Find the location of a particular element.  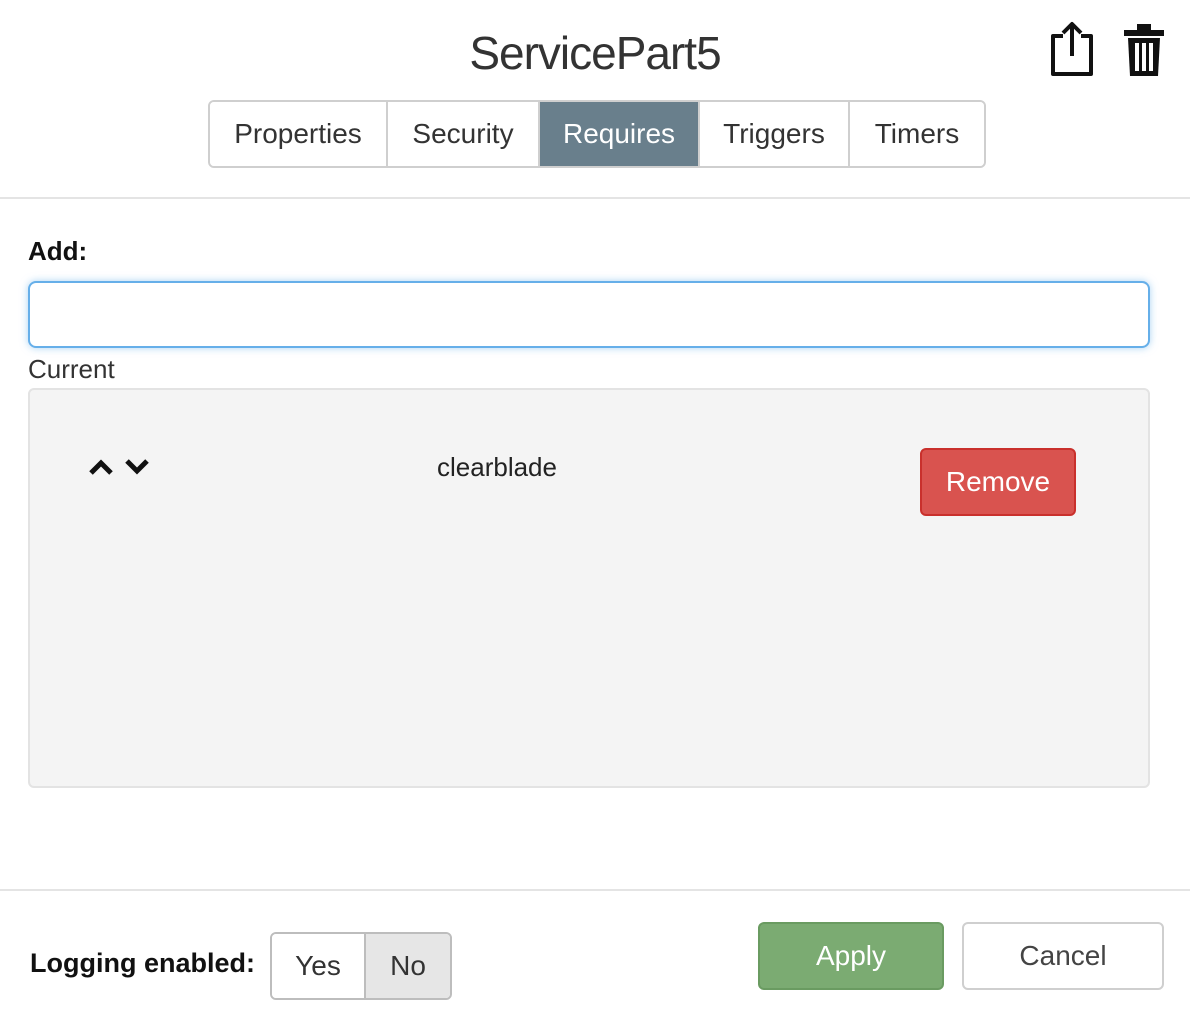

tab-requires: Requires is located at coordinates (620, 134).